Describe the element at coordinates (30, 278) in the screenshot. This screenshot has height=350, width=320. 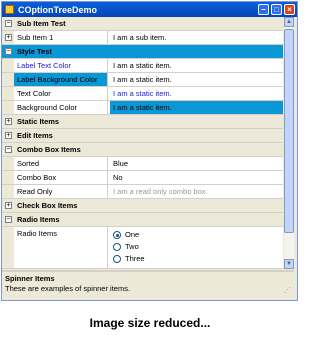
I see `description-title: Spinner Items` at that location.